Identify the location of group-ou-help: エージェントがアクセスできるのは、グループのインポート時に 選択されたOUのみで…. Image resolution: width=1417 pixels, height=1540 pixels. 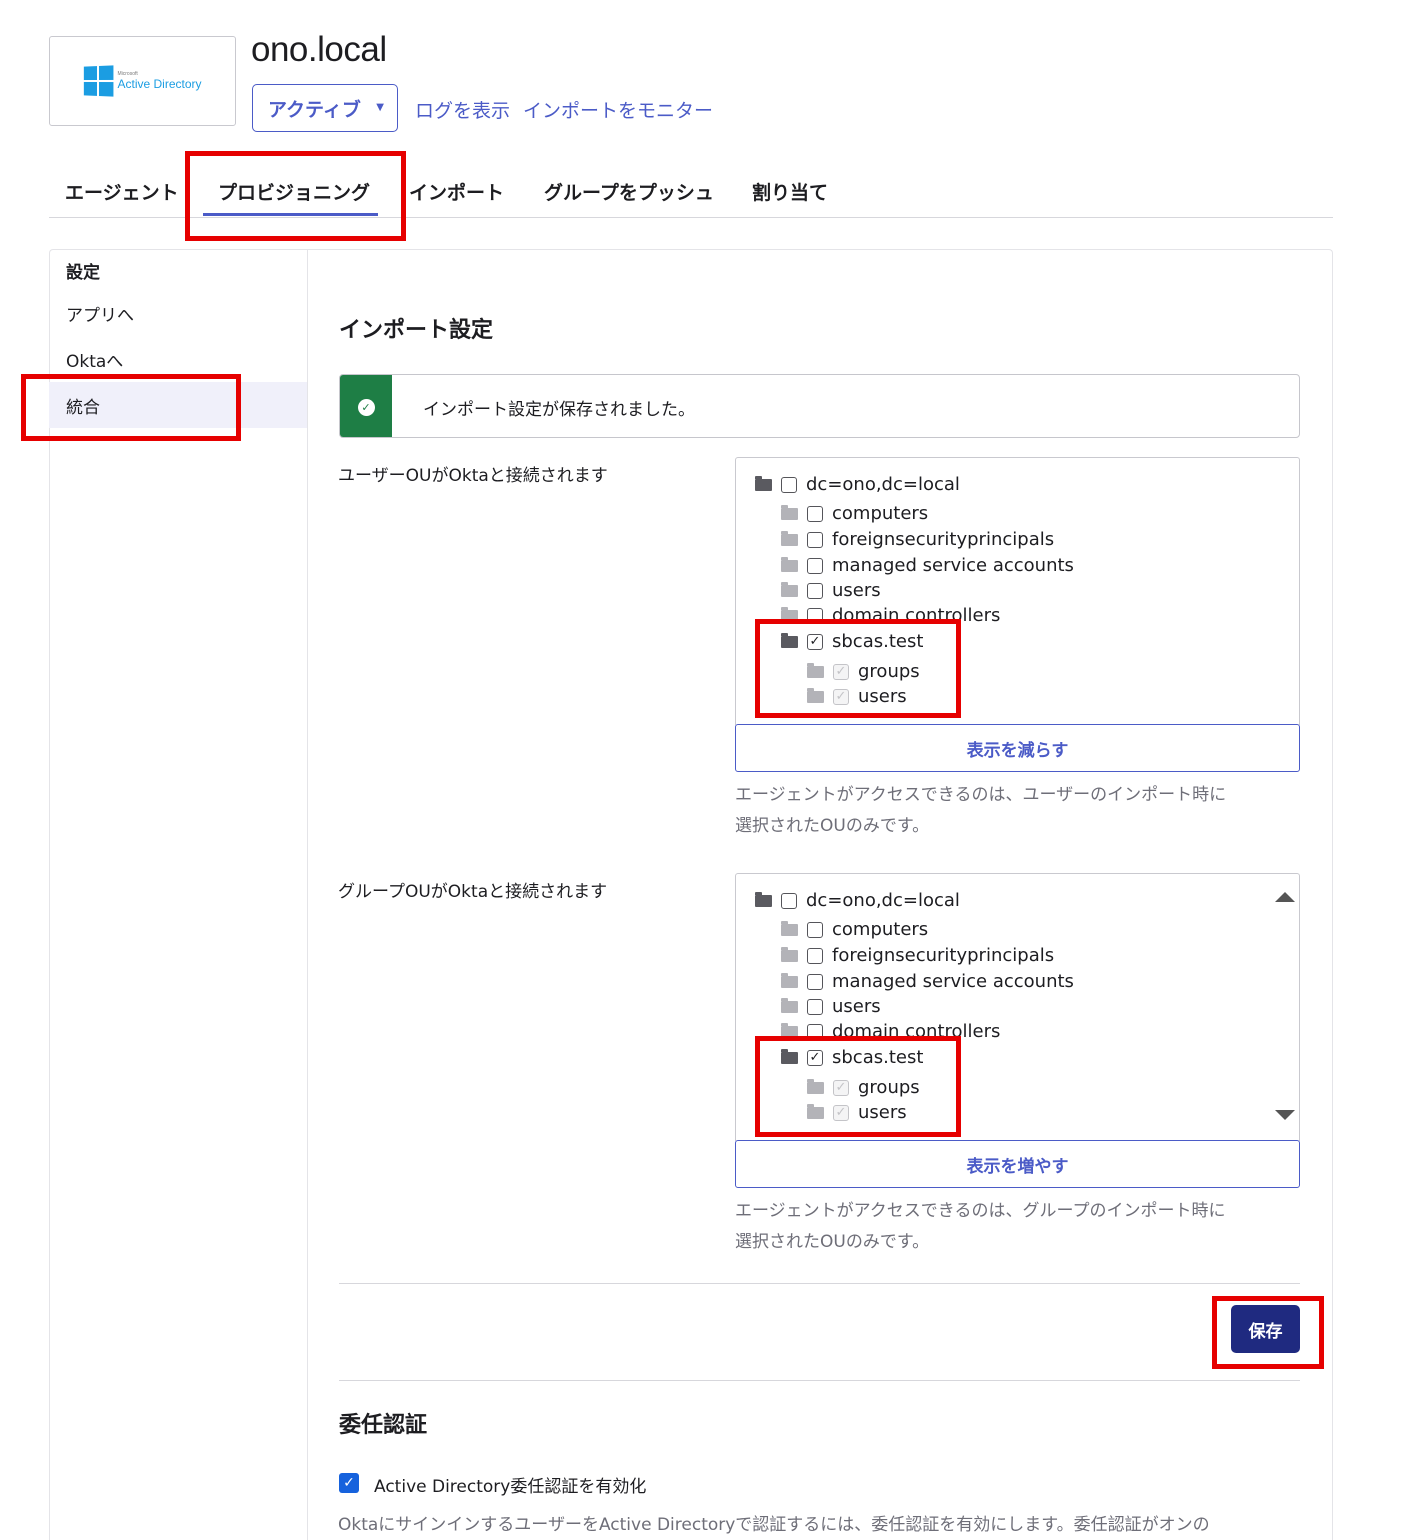
(980, 1226).